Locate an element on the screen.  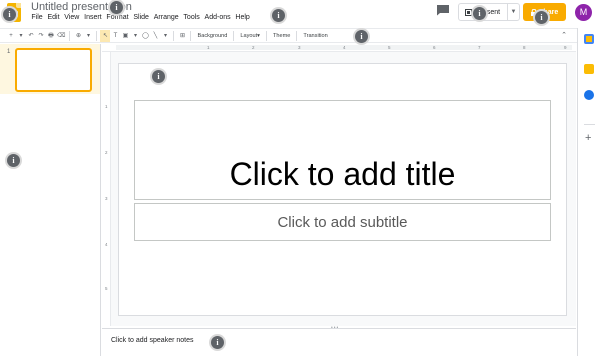
line-caret: ▾ is located at coordinates (165, 36).